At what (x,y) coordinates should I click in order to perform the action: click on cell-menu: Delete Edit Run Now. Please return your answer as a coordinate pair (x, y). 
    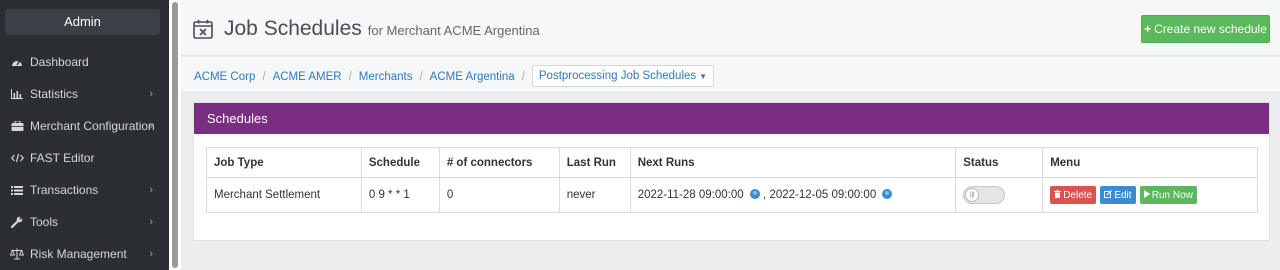
    Looking at the image, I should click on (1150, 195).